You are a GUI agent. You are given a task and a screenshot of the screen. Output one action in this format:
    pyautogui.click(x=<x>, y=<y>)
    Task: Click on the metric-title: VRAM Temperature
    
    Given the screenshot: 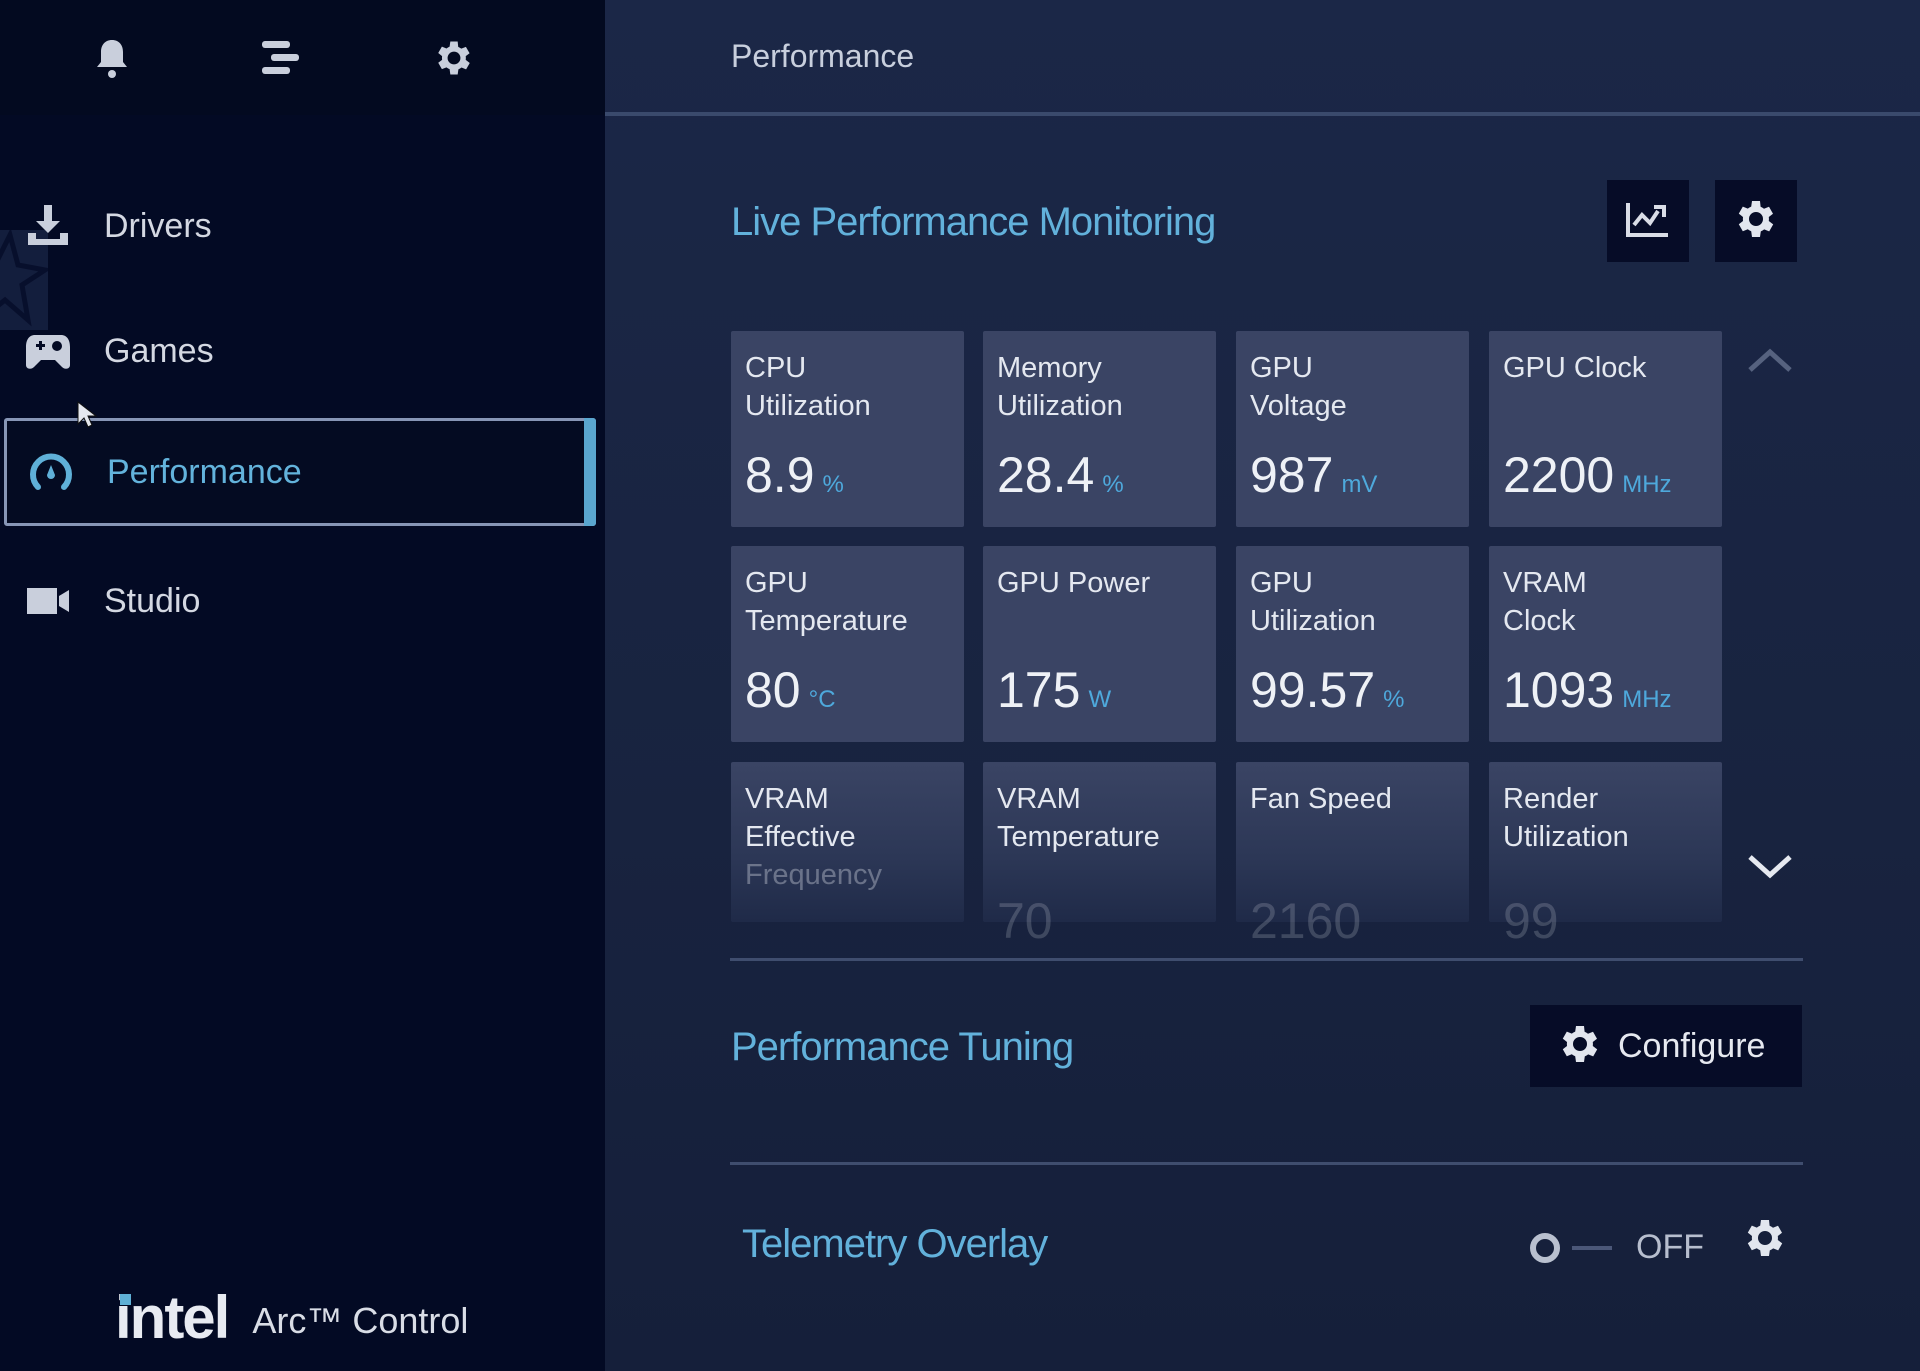 What is the action you would take?
    pyautogui.click(x=1078, y=818)
    